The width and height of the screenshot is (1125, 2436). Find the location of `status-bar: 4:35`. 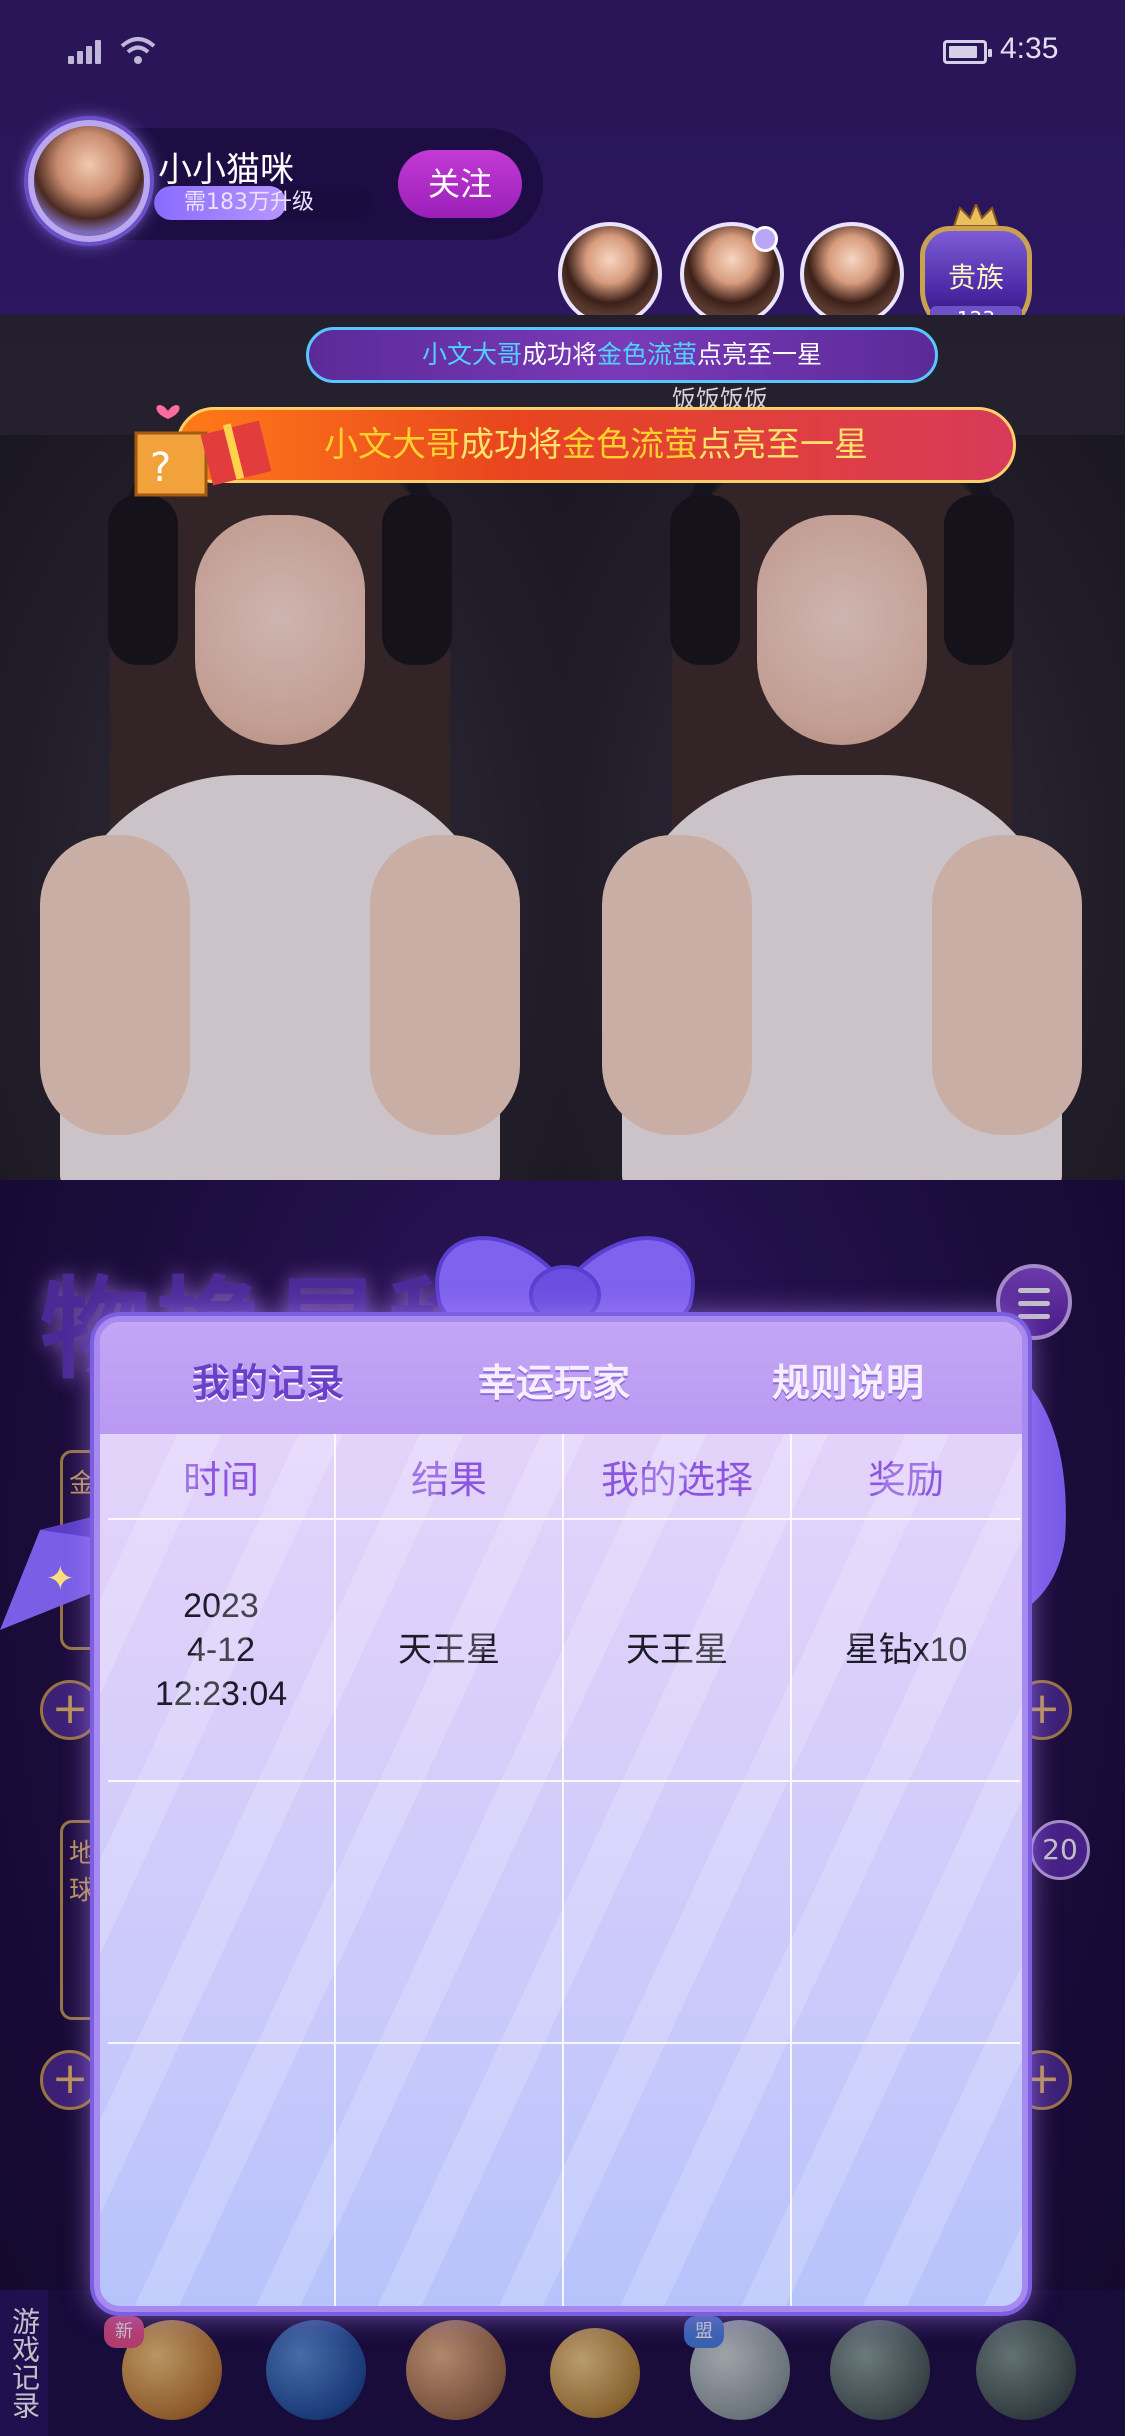

status-bar: 4:35 is located at coordinates (562, 50).